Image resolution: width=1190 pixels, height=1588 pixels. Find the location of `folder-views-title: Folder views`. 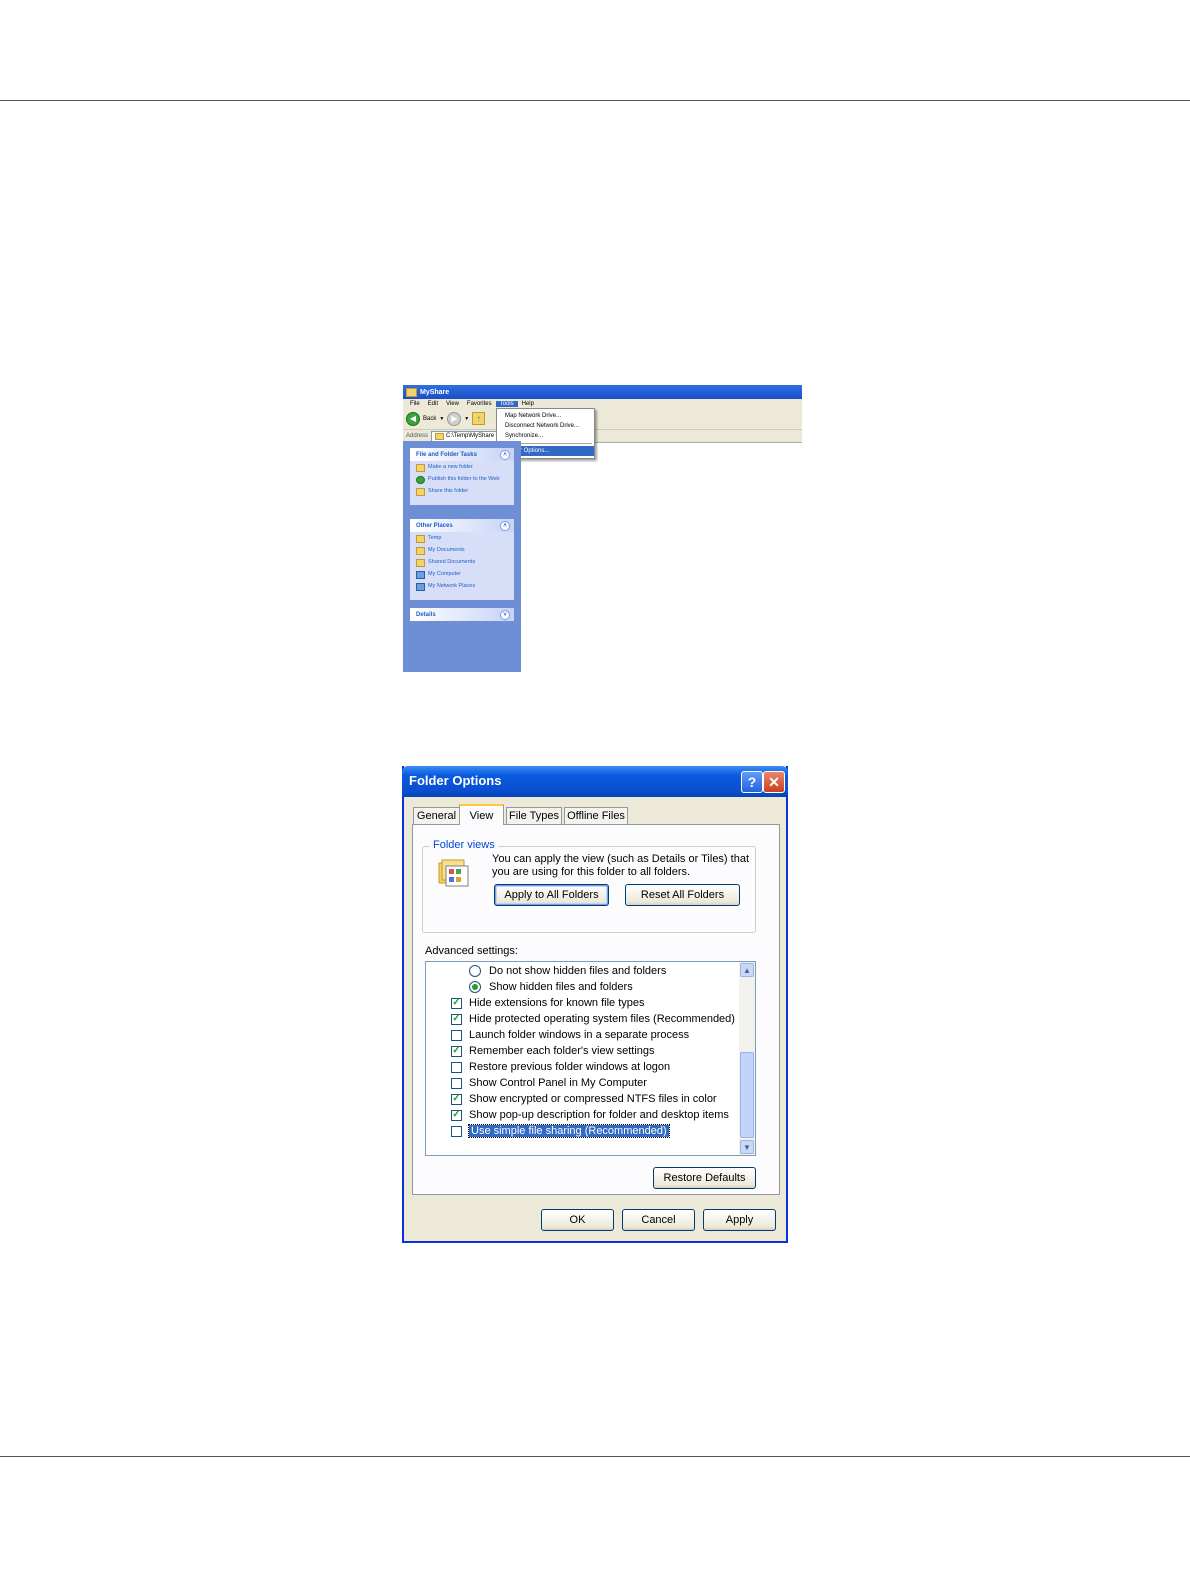

folder-views-title: Folder views is located at coordinates (464, 845).